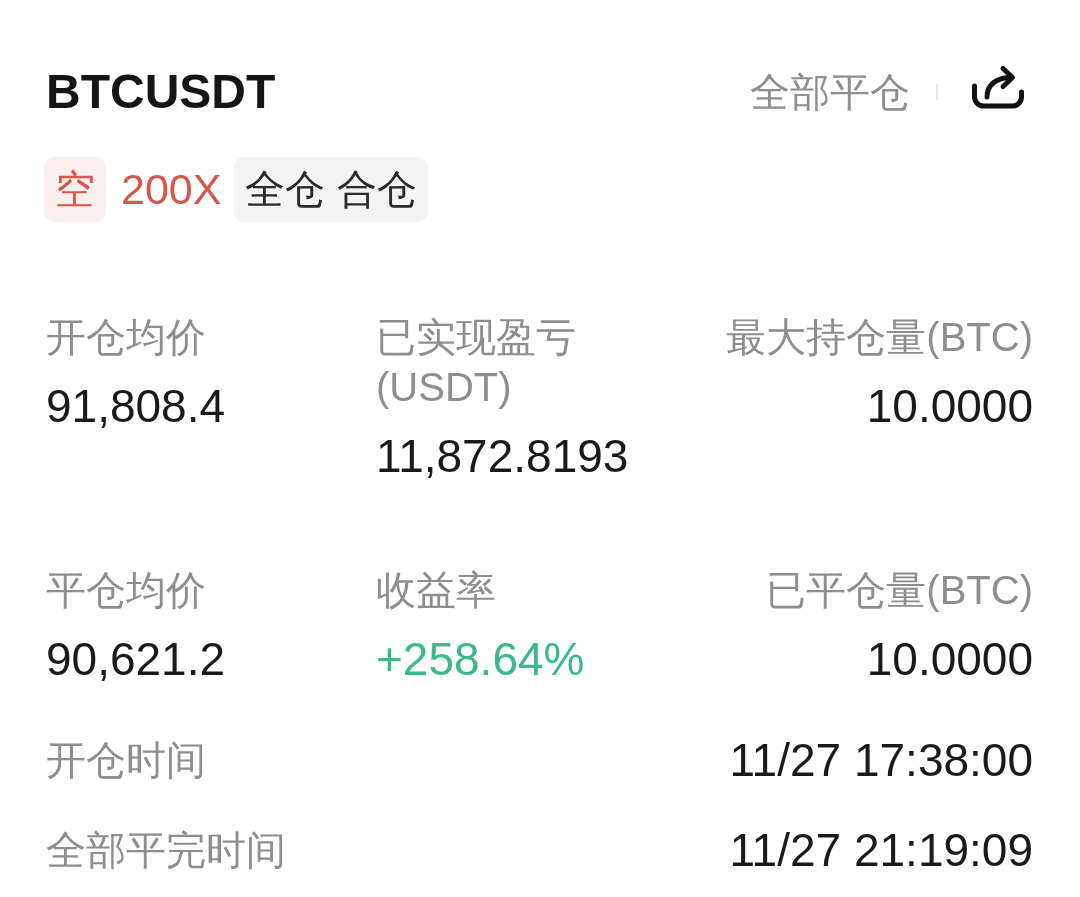 This screenshot has height=897, width=1080. Describe the element at coordinates (480, 659) in the screenshot. I see `stat-value: +258.64%` at that location.